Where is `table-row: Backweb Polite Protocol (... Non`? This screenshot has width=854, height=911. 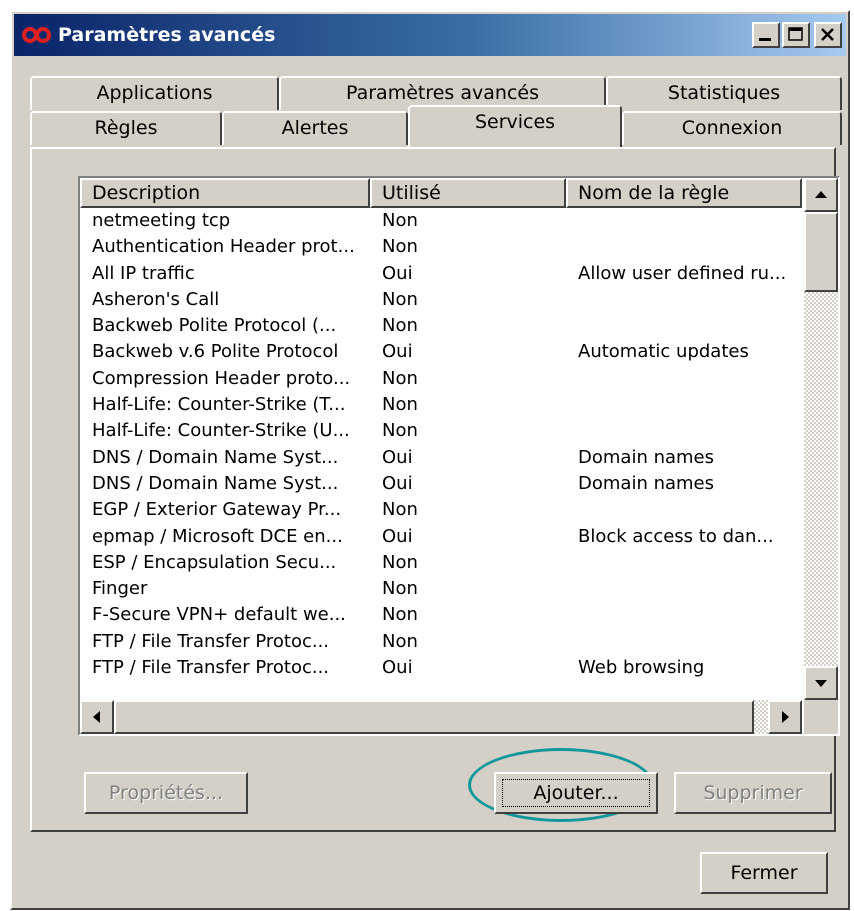 table-row: Backweb Polite Protocol (... Non is located at coordinates (441, 326).